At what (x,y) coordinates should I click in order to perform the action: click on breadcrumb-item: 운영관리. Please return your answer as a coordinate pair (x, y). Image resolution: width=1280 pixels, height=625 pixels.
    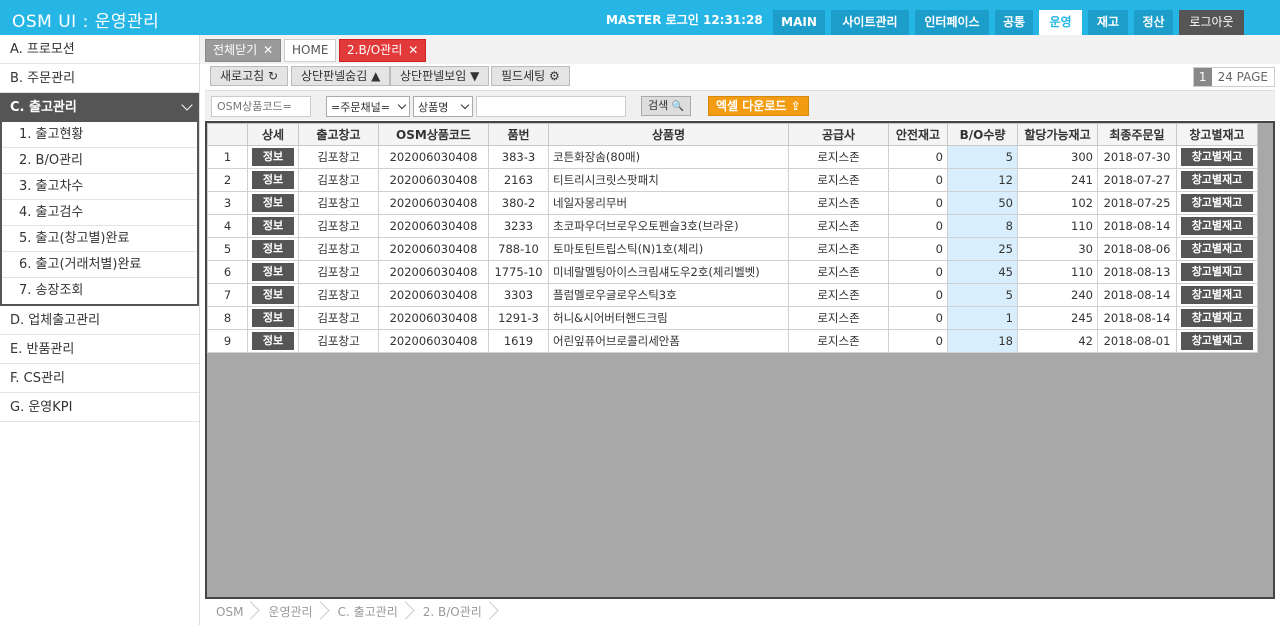
    Looking at the image, I should click on (291, 612).